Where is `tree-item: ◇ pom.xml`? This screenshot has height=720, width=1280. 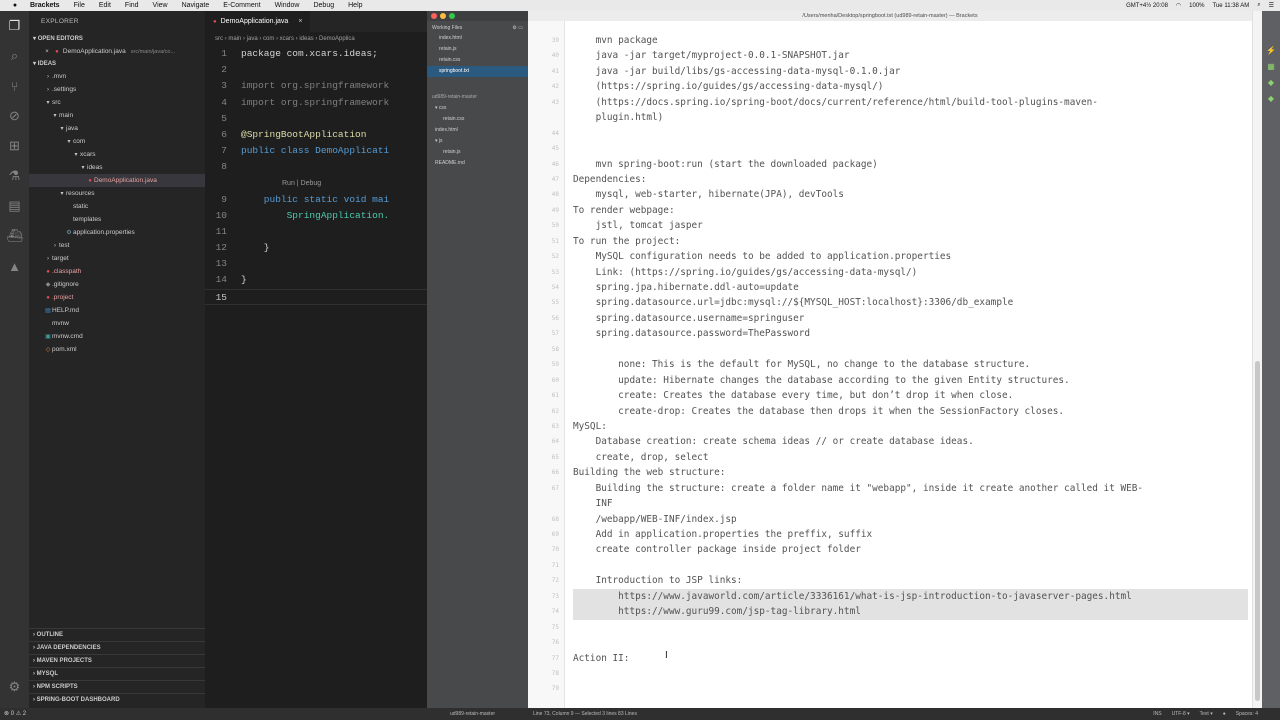
tree-item: ◇ pom.xml is located at coordinates (117, 349).